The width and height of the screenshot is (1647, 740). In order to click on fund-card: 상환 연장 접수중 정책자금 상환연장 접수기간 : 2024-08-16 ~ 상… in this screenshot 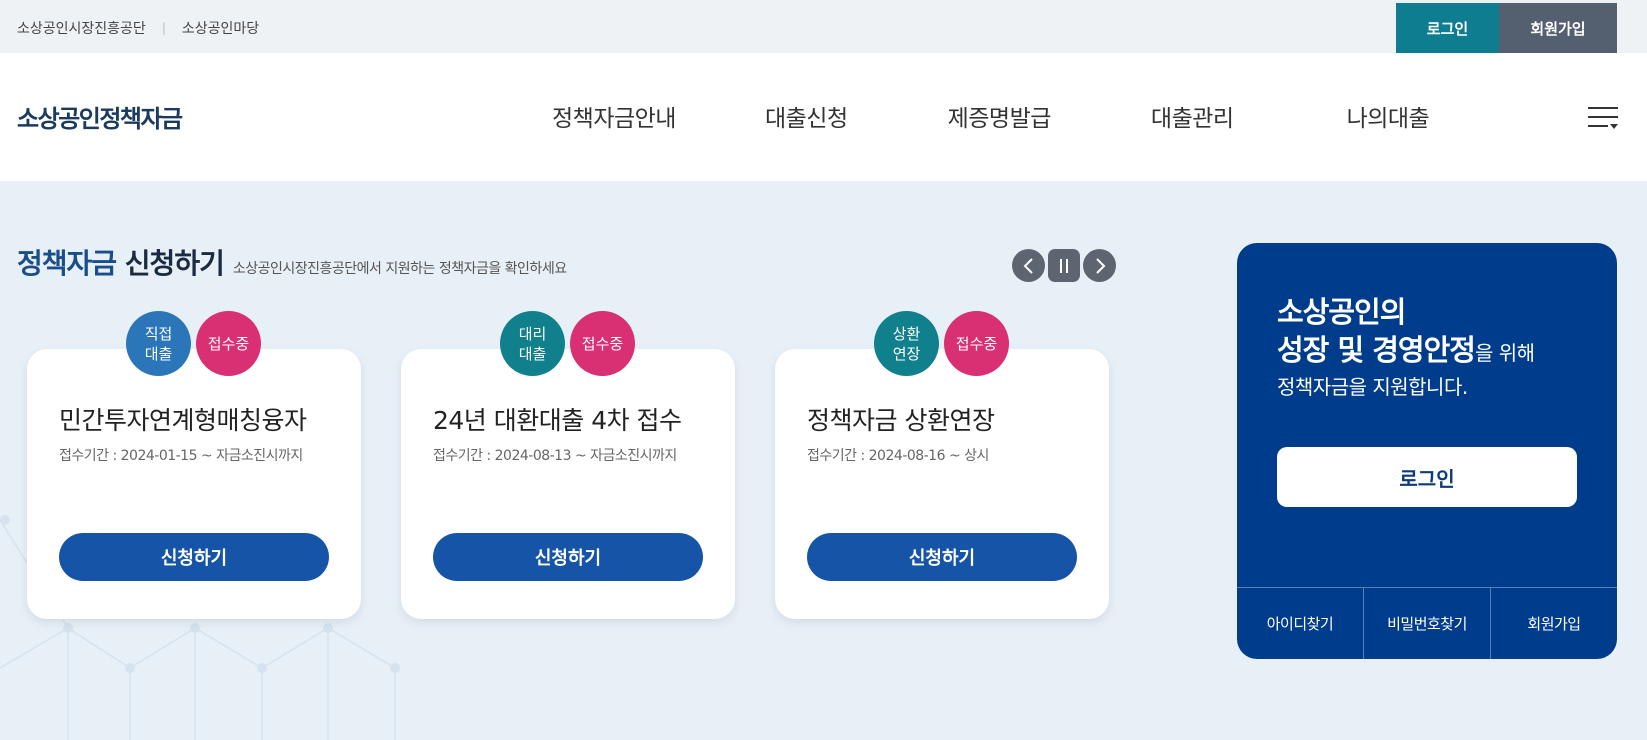, I will do `click(942, 465)`.